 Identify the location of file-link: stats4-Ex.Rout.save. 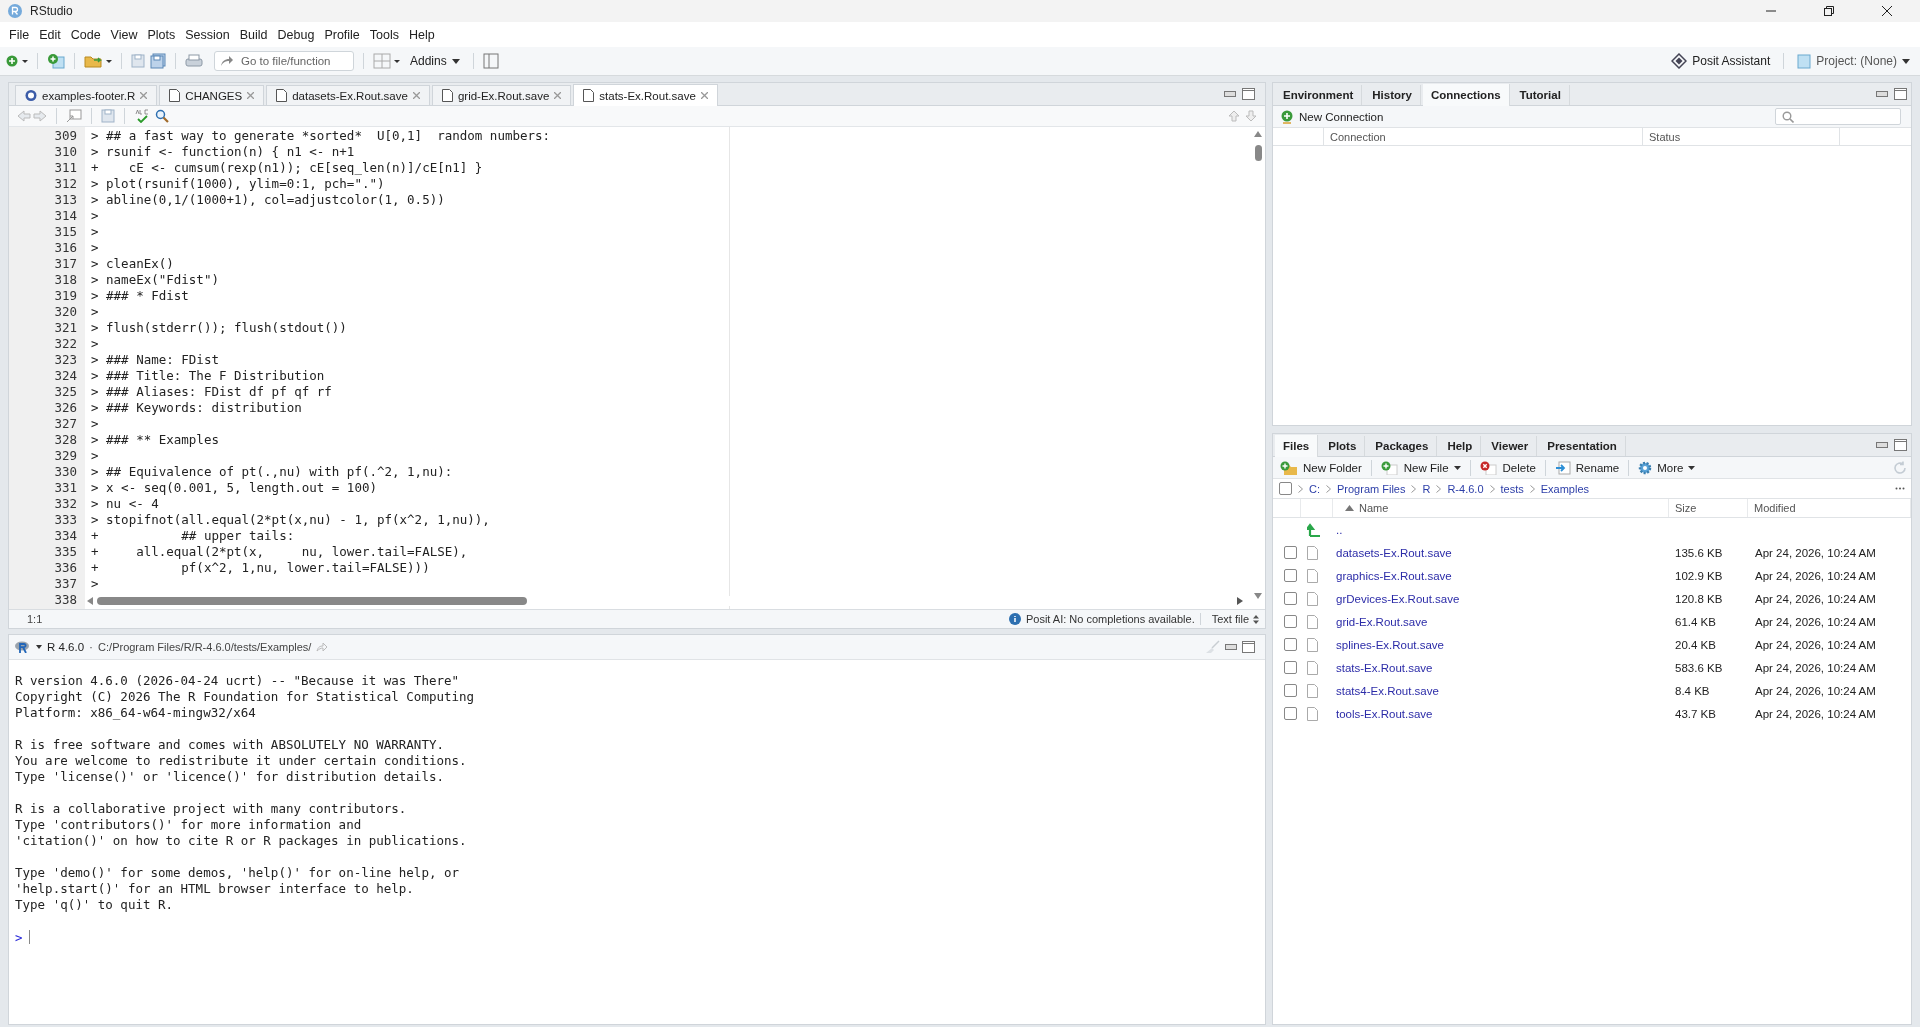
(1387, 690).